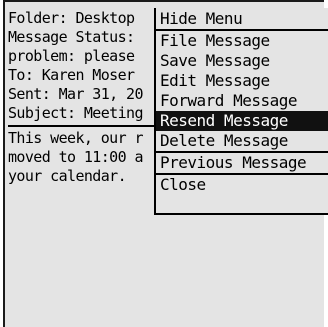  Describe the element at coordinates (242, 101) in the screenshot. I see `menu-item-forward-message: Forward Message` at that location.